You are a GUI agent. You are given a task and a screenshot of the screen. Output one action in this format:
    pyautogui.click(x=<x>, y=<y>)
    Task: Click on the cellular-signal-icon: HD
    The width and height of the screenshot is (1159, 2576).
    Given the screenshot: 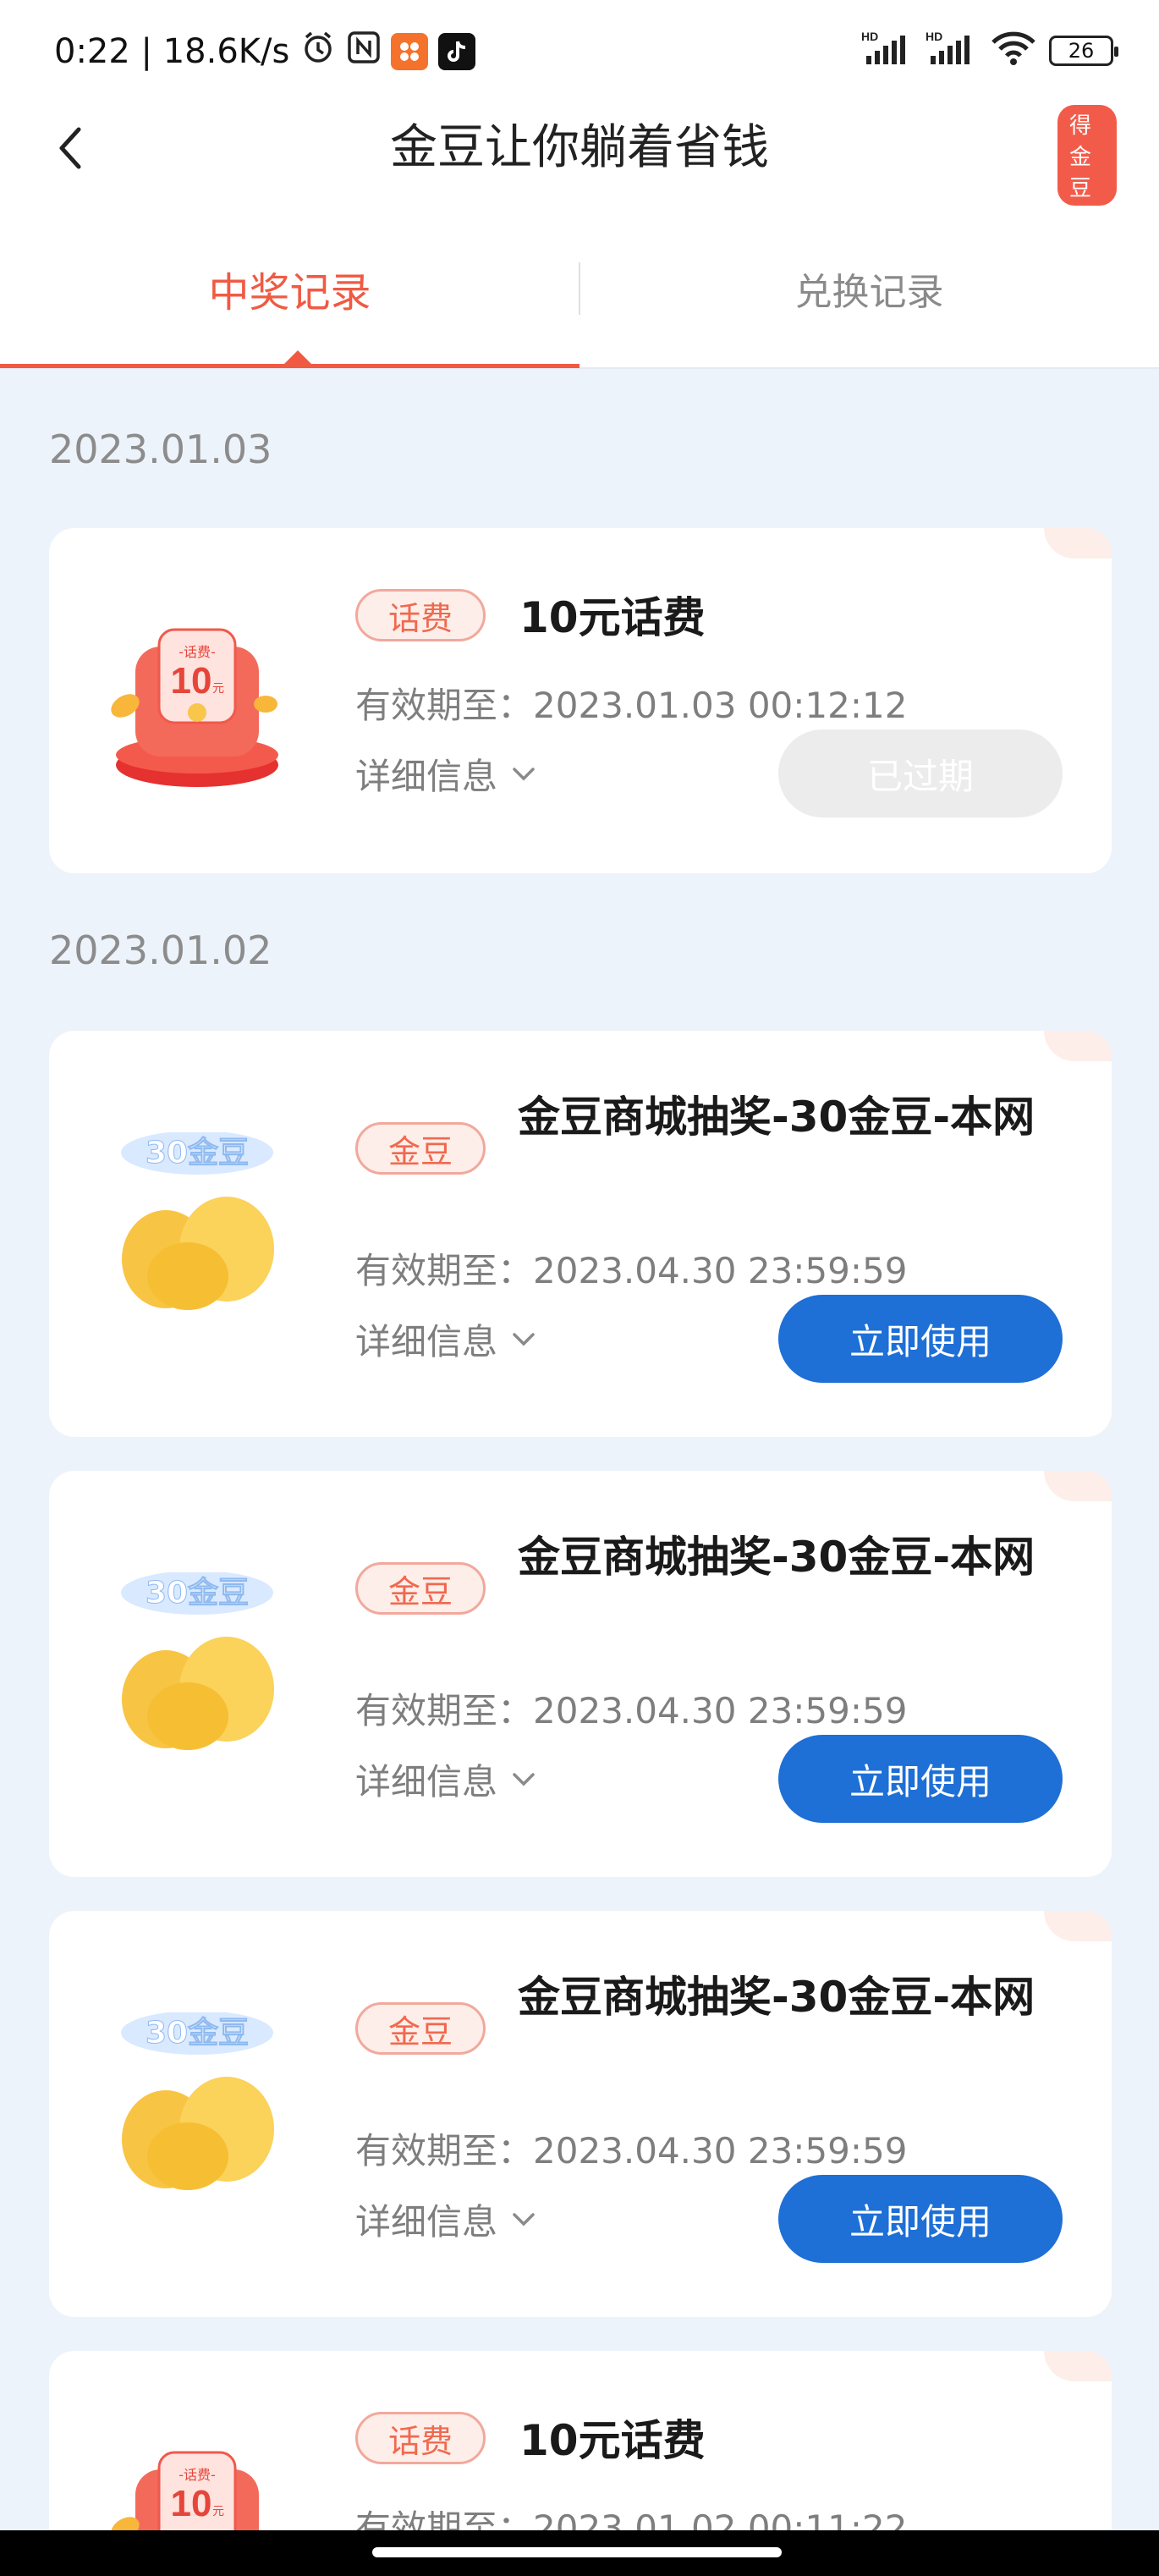 What is the action you would take?
    pyautogui.click(x=887, y=50)
    